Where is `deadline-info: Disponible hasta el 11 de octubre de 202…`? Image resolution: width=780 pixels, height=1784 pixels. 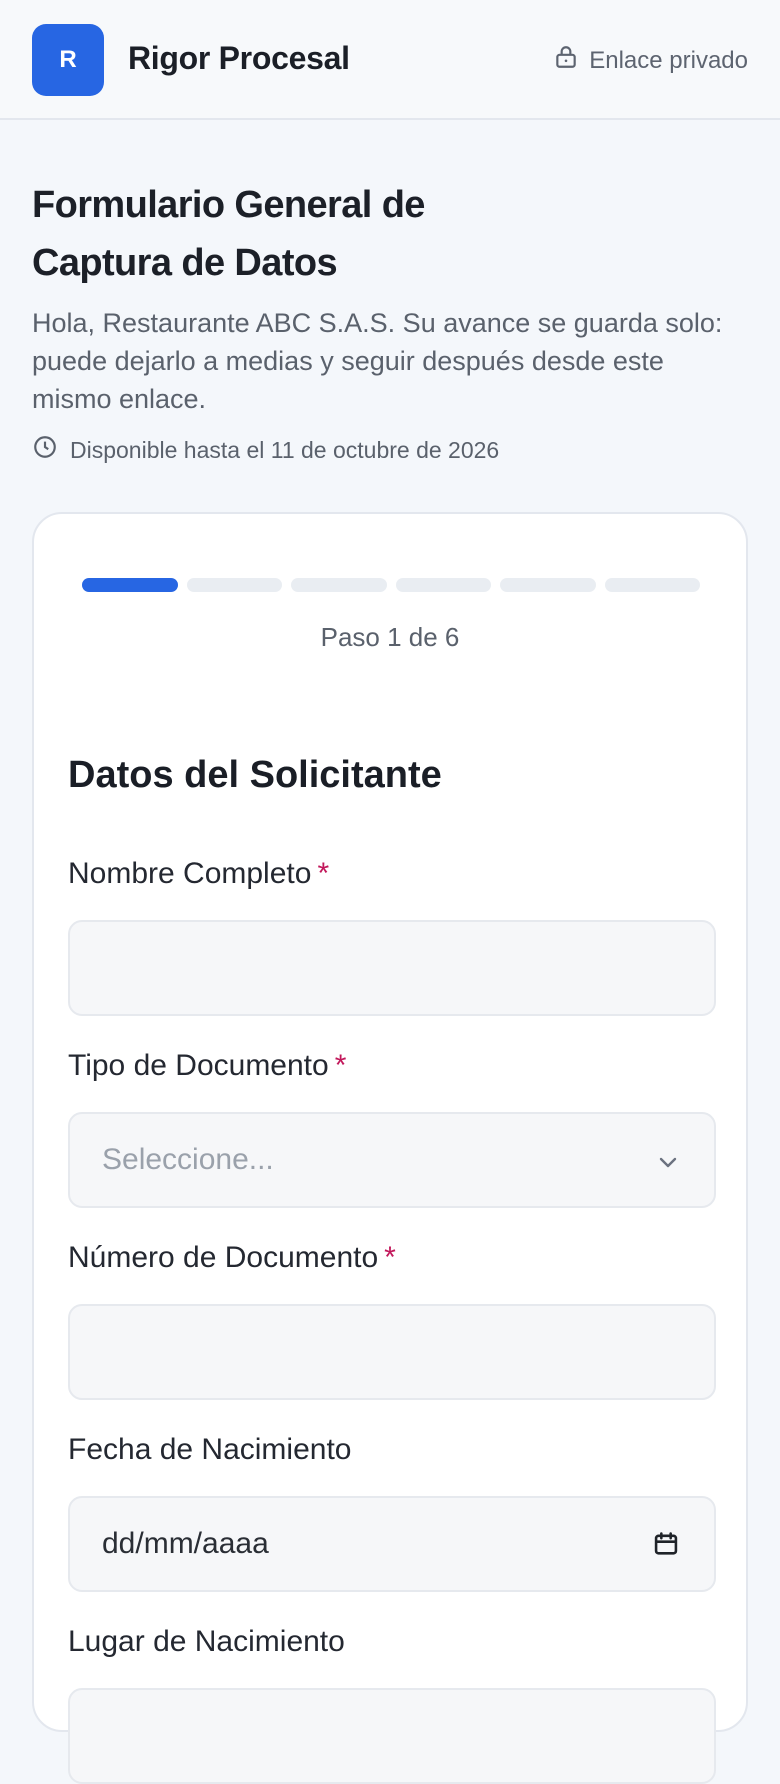
deadline-info: Disponible hasta el 11 de octubre de 202… is located at coordinates (392, 450).